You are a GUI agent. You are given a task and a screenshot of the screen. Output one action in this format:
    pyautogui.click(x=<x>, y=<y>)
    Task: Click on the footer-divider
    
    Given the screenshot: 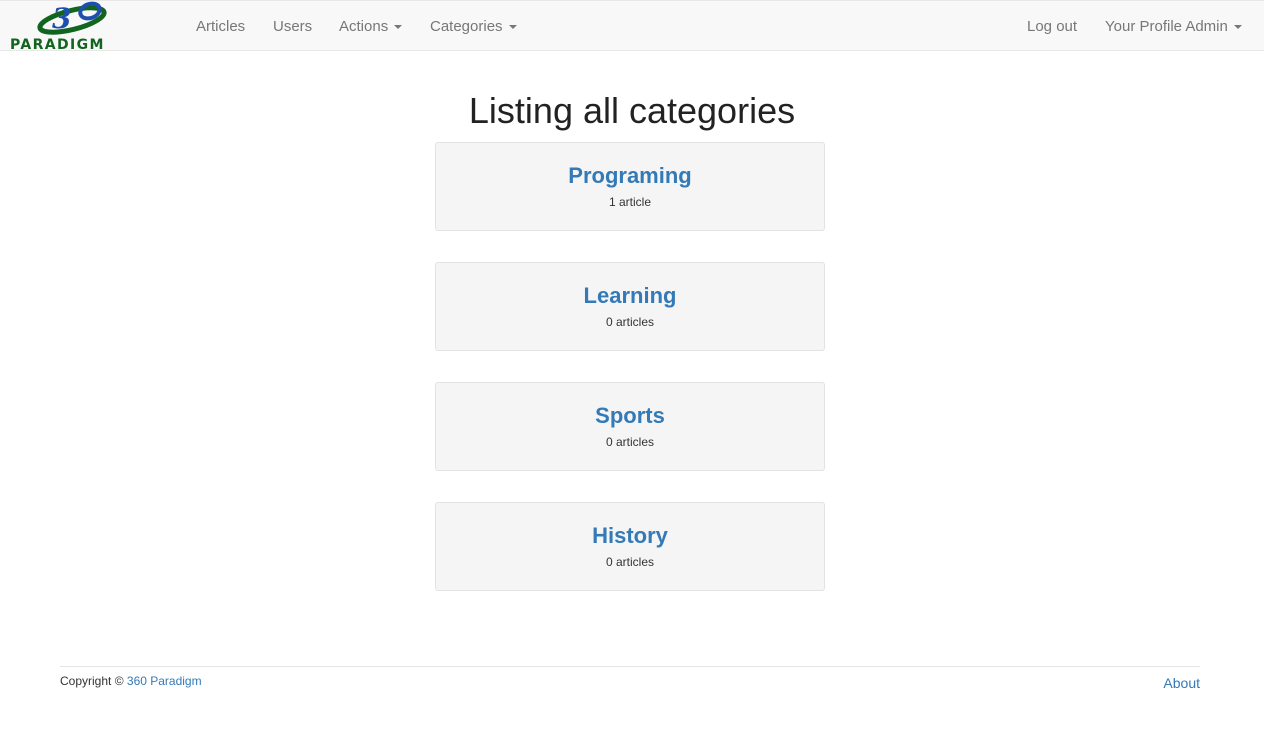 What is the action you would take?
    pyautogui.click(x=630, y=666)
    